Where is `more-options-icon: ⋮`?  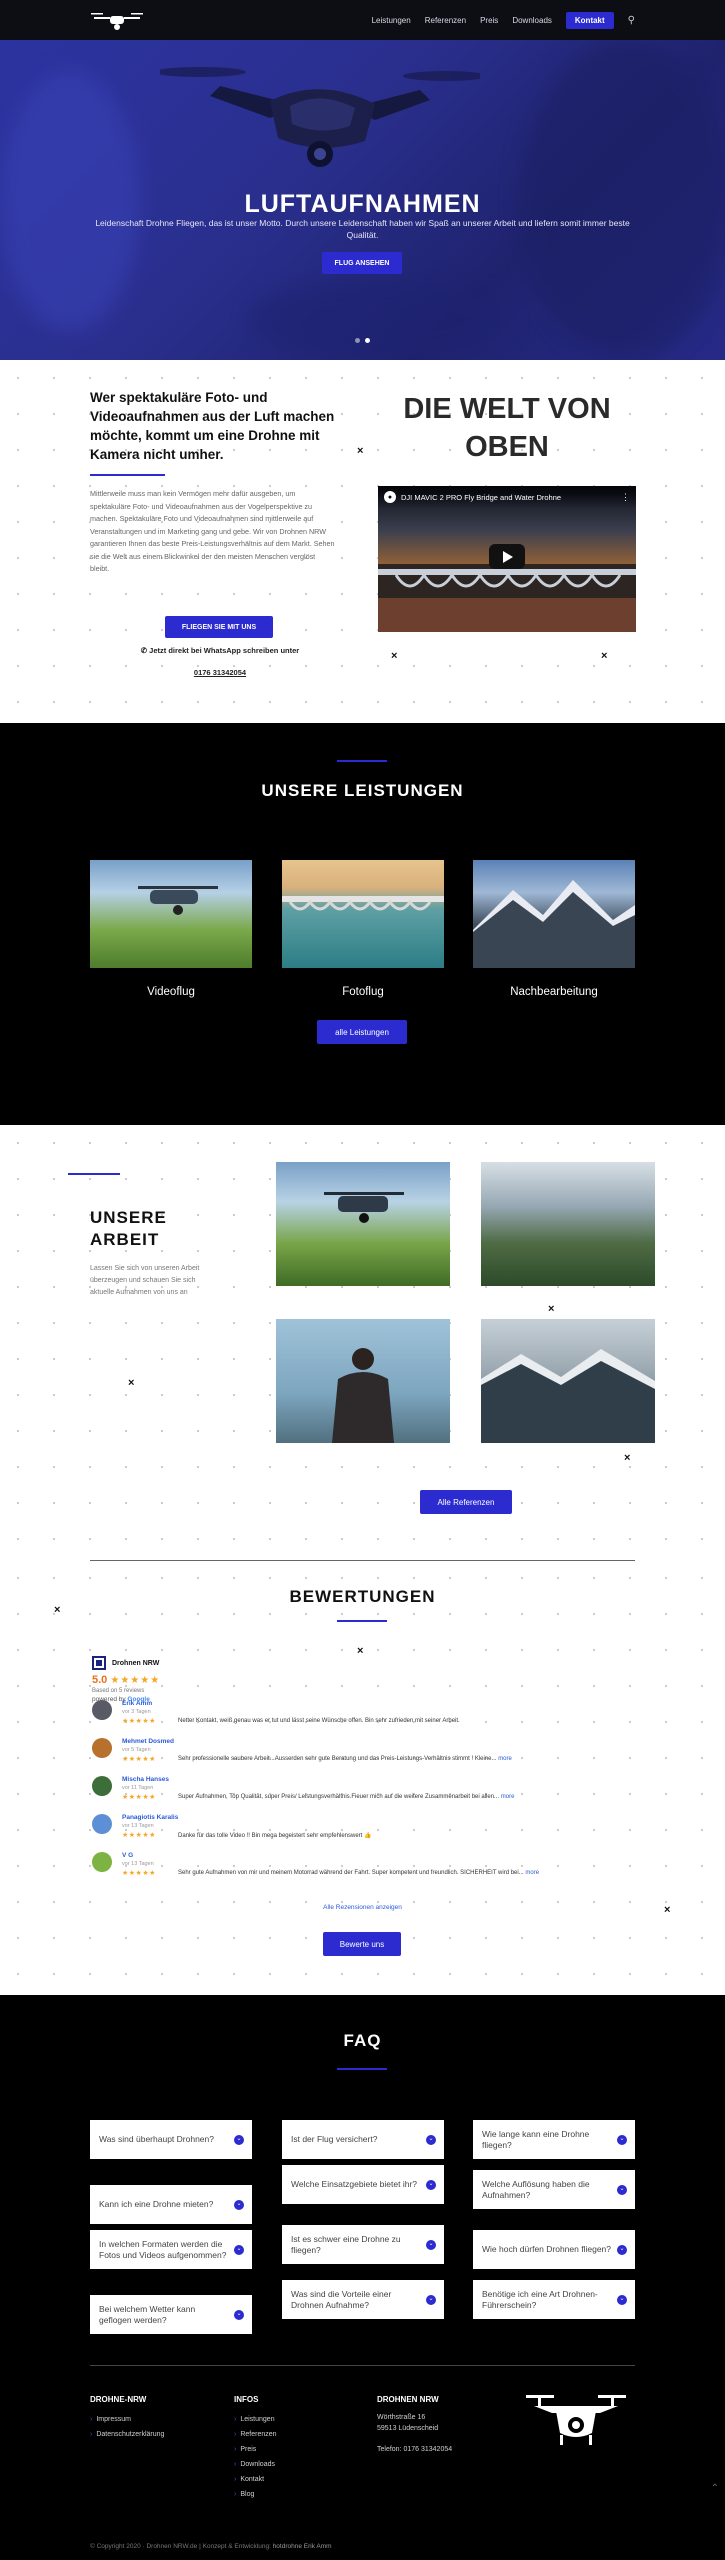 more-options-icon: ⋮ is located at coordinates (625, 497).